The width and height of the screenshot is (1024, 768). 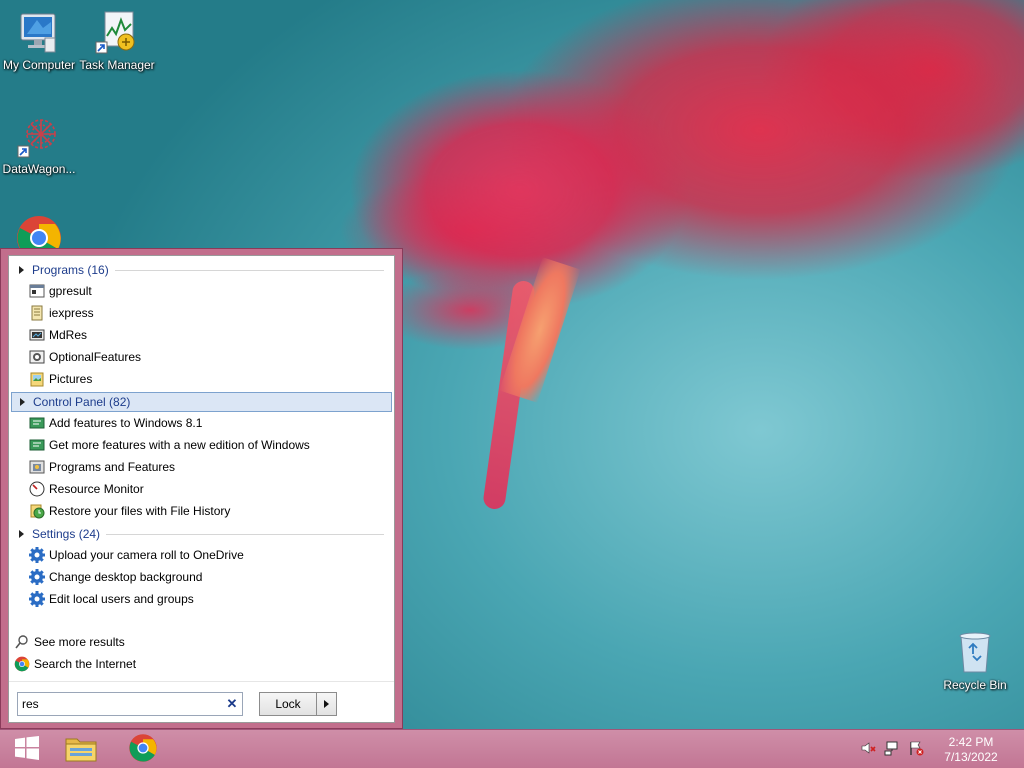 I want to click on result-item-edit-local-users: Edit local users and groups, so click(x=111, y=599).